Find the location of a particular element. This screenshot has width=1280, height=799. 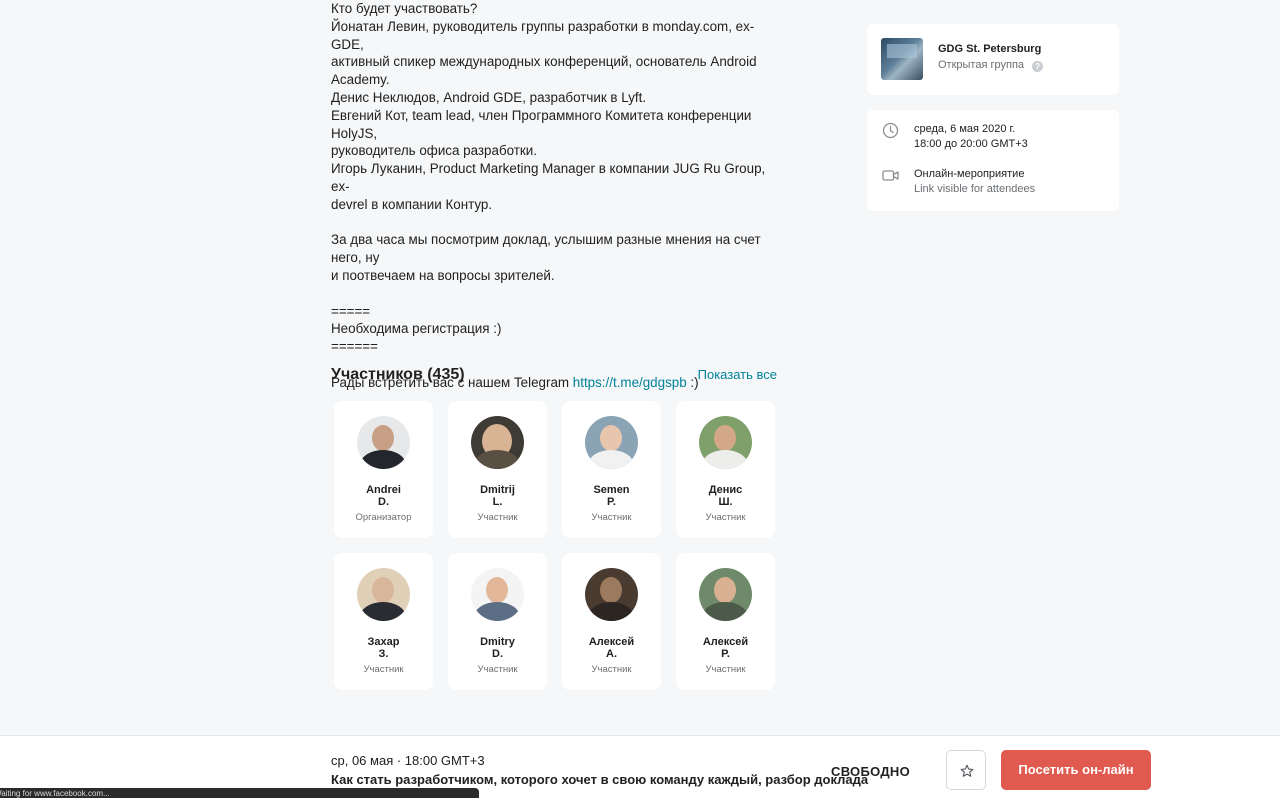

save-star-button is located at coordinates (966, 770).